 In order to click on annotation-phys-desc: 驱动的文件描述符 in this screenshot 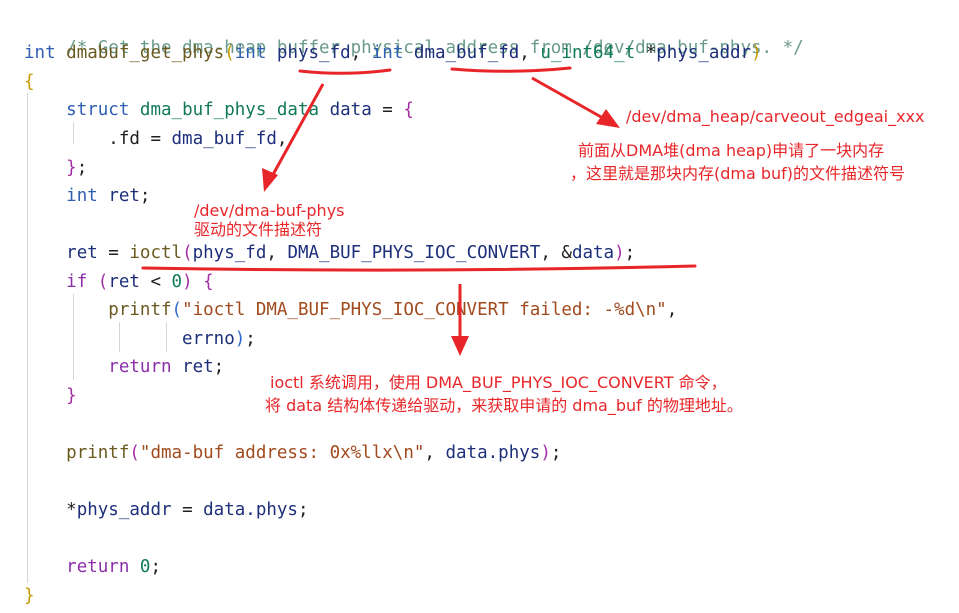, I will do `click(258, 229)`.